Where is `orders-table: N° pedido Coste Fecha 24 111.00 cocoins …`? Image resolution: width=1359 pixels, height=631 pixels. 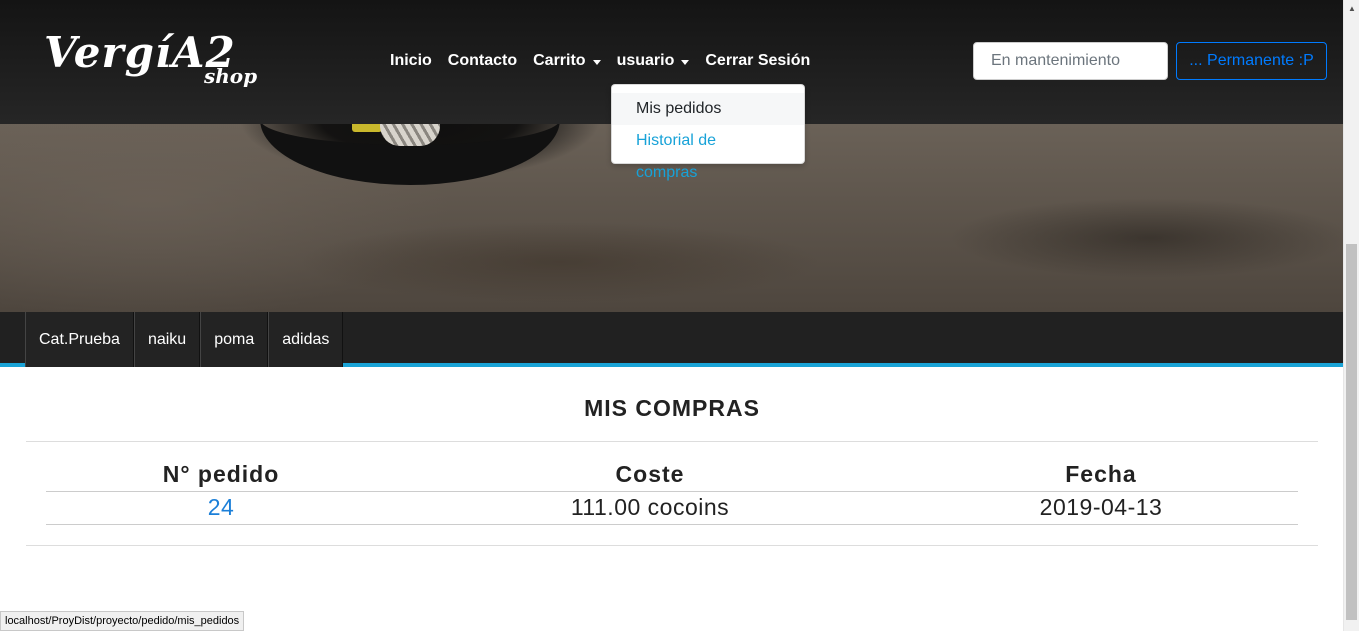 orders-table: N° pedido Coste Fecha 24 111.00 cocoins … is located at coordinates (672, 492).